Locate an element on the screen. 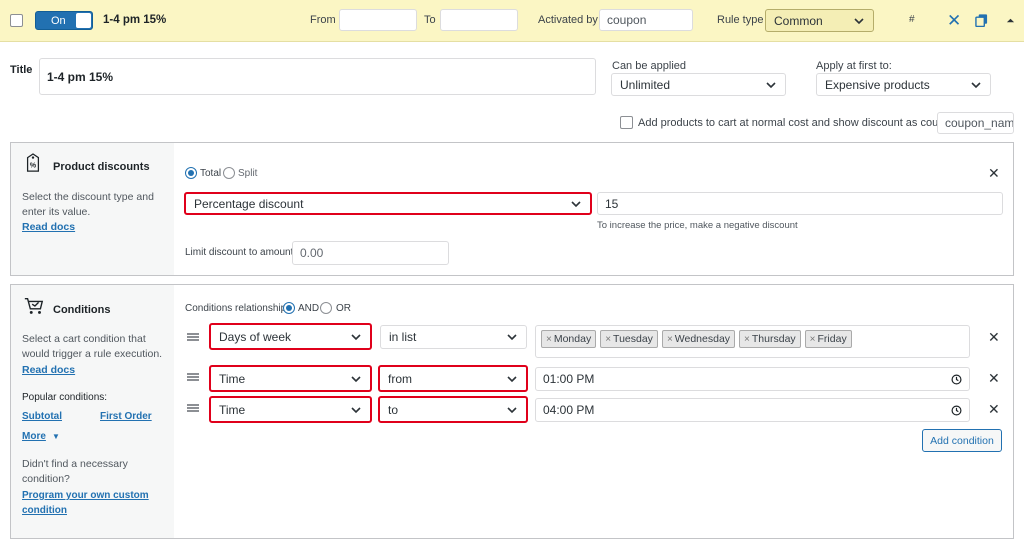  apply-first-label: Apply at first to: is located at coordinates (854, 66).